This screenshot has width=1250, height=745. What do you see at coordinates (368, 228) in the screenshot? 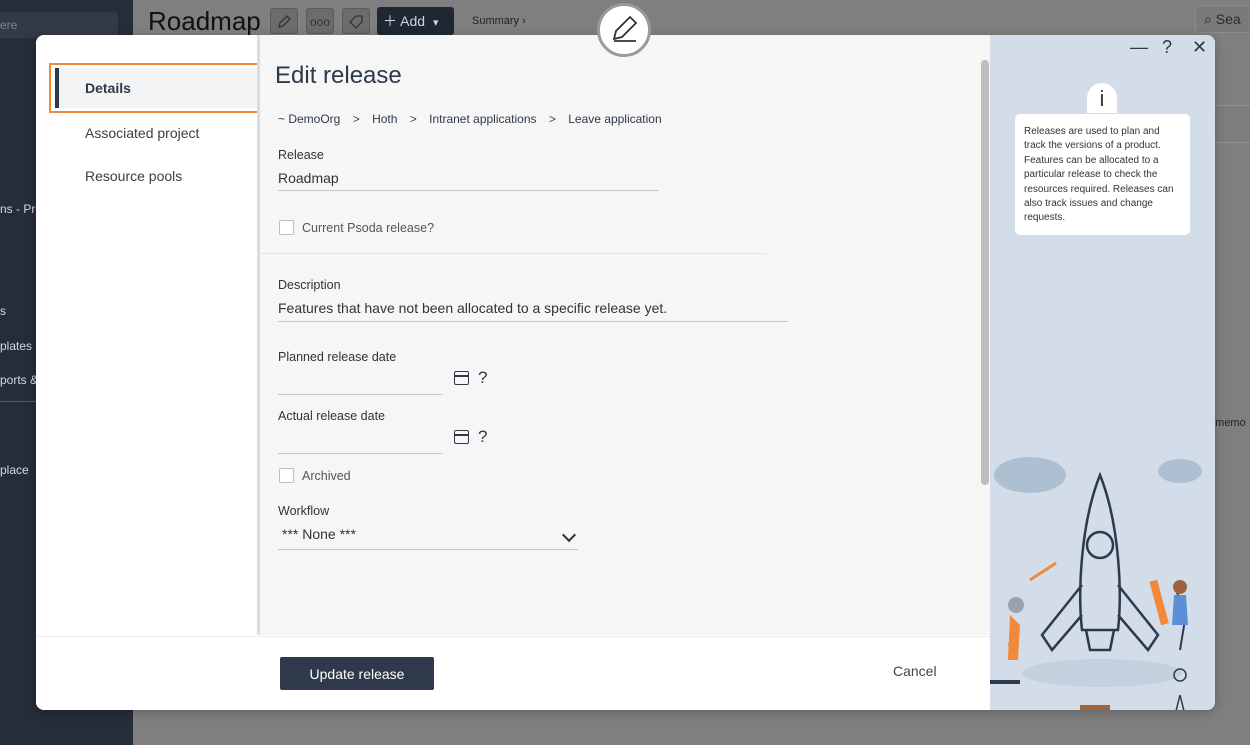
I see `current-release-label: Current Psoda release?` at bounding box center [368, 228].